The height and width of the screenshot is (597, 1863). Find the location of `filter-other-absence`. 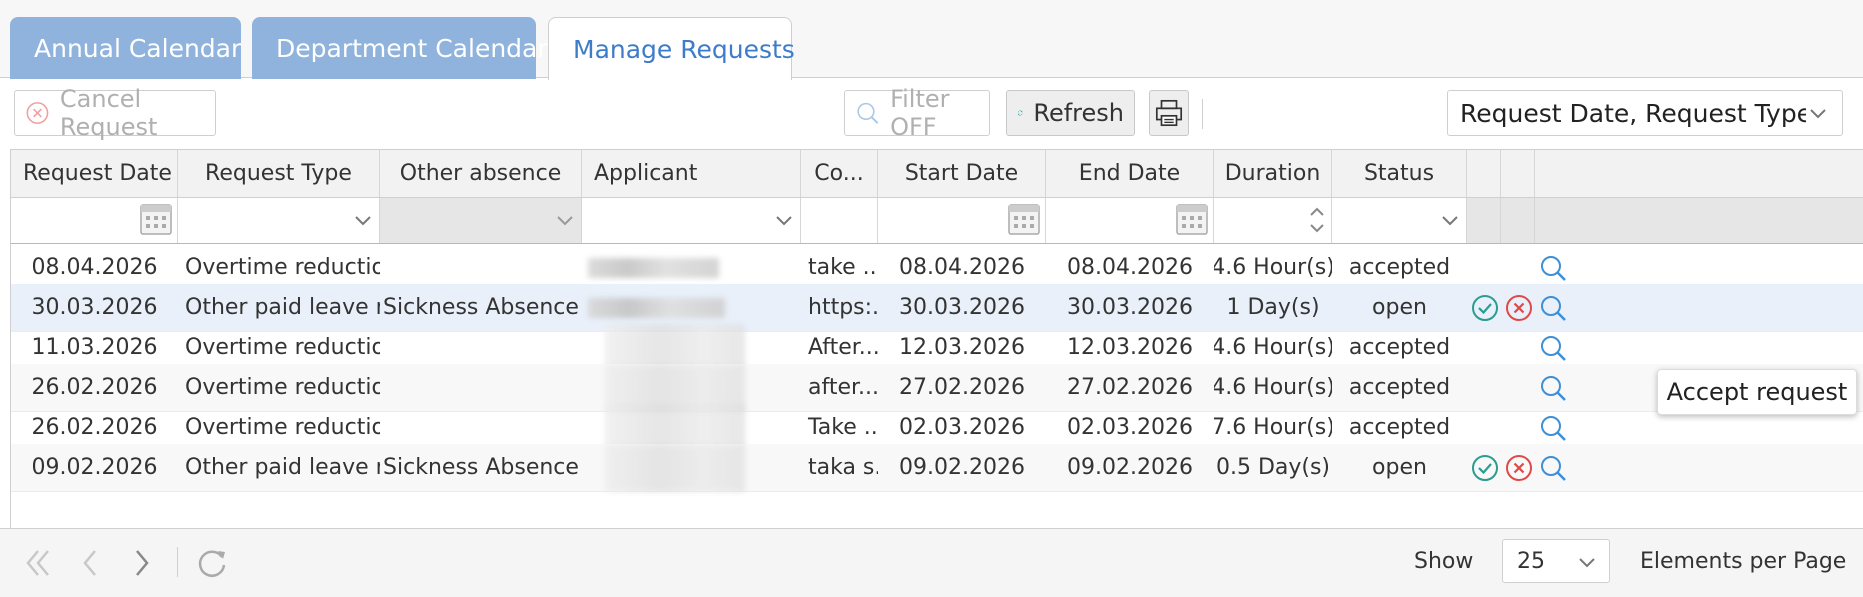

filter-other-absence is located at coordinates (481, 220).